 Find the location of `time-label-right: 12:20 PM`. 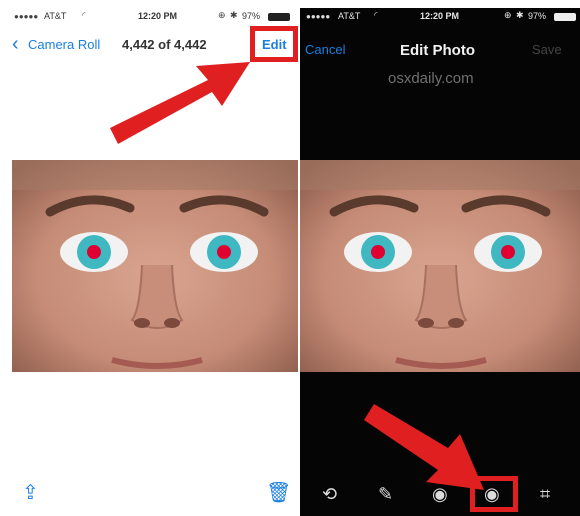

time-label-right: 12:20 PM is located at coordinates (440, 16).